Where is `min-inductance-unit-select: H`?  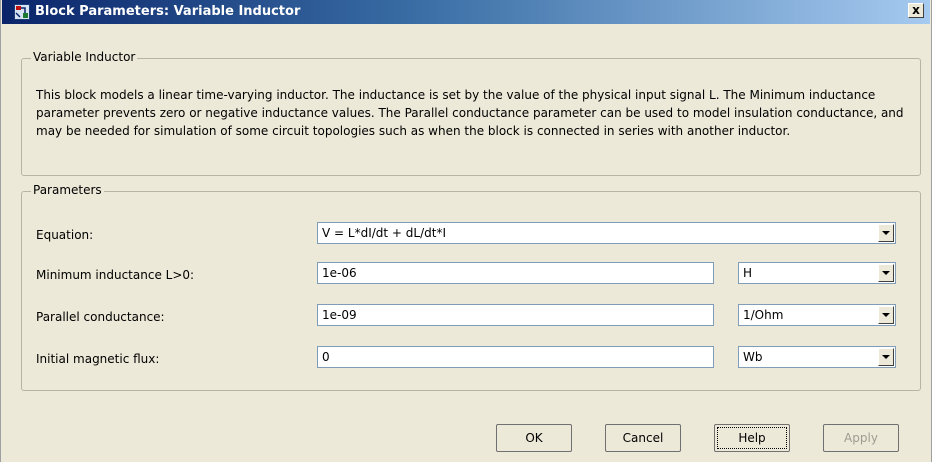
min-inductance-unit-select: H is located at coordinates (817, 273).